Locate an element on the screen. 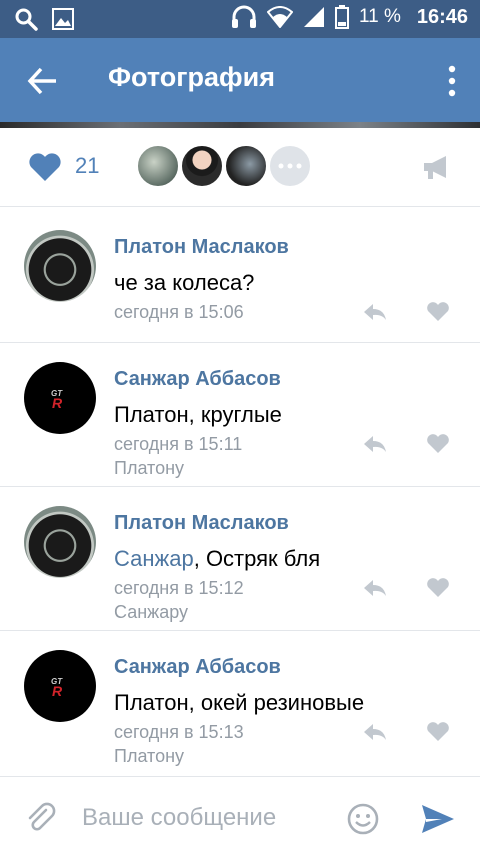 The image size is (480, 855). status-bar: 11 % 16:46 is located at coordinates (240, 19).